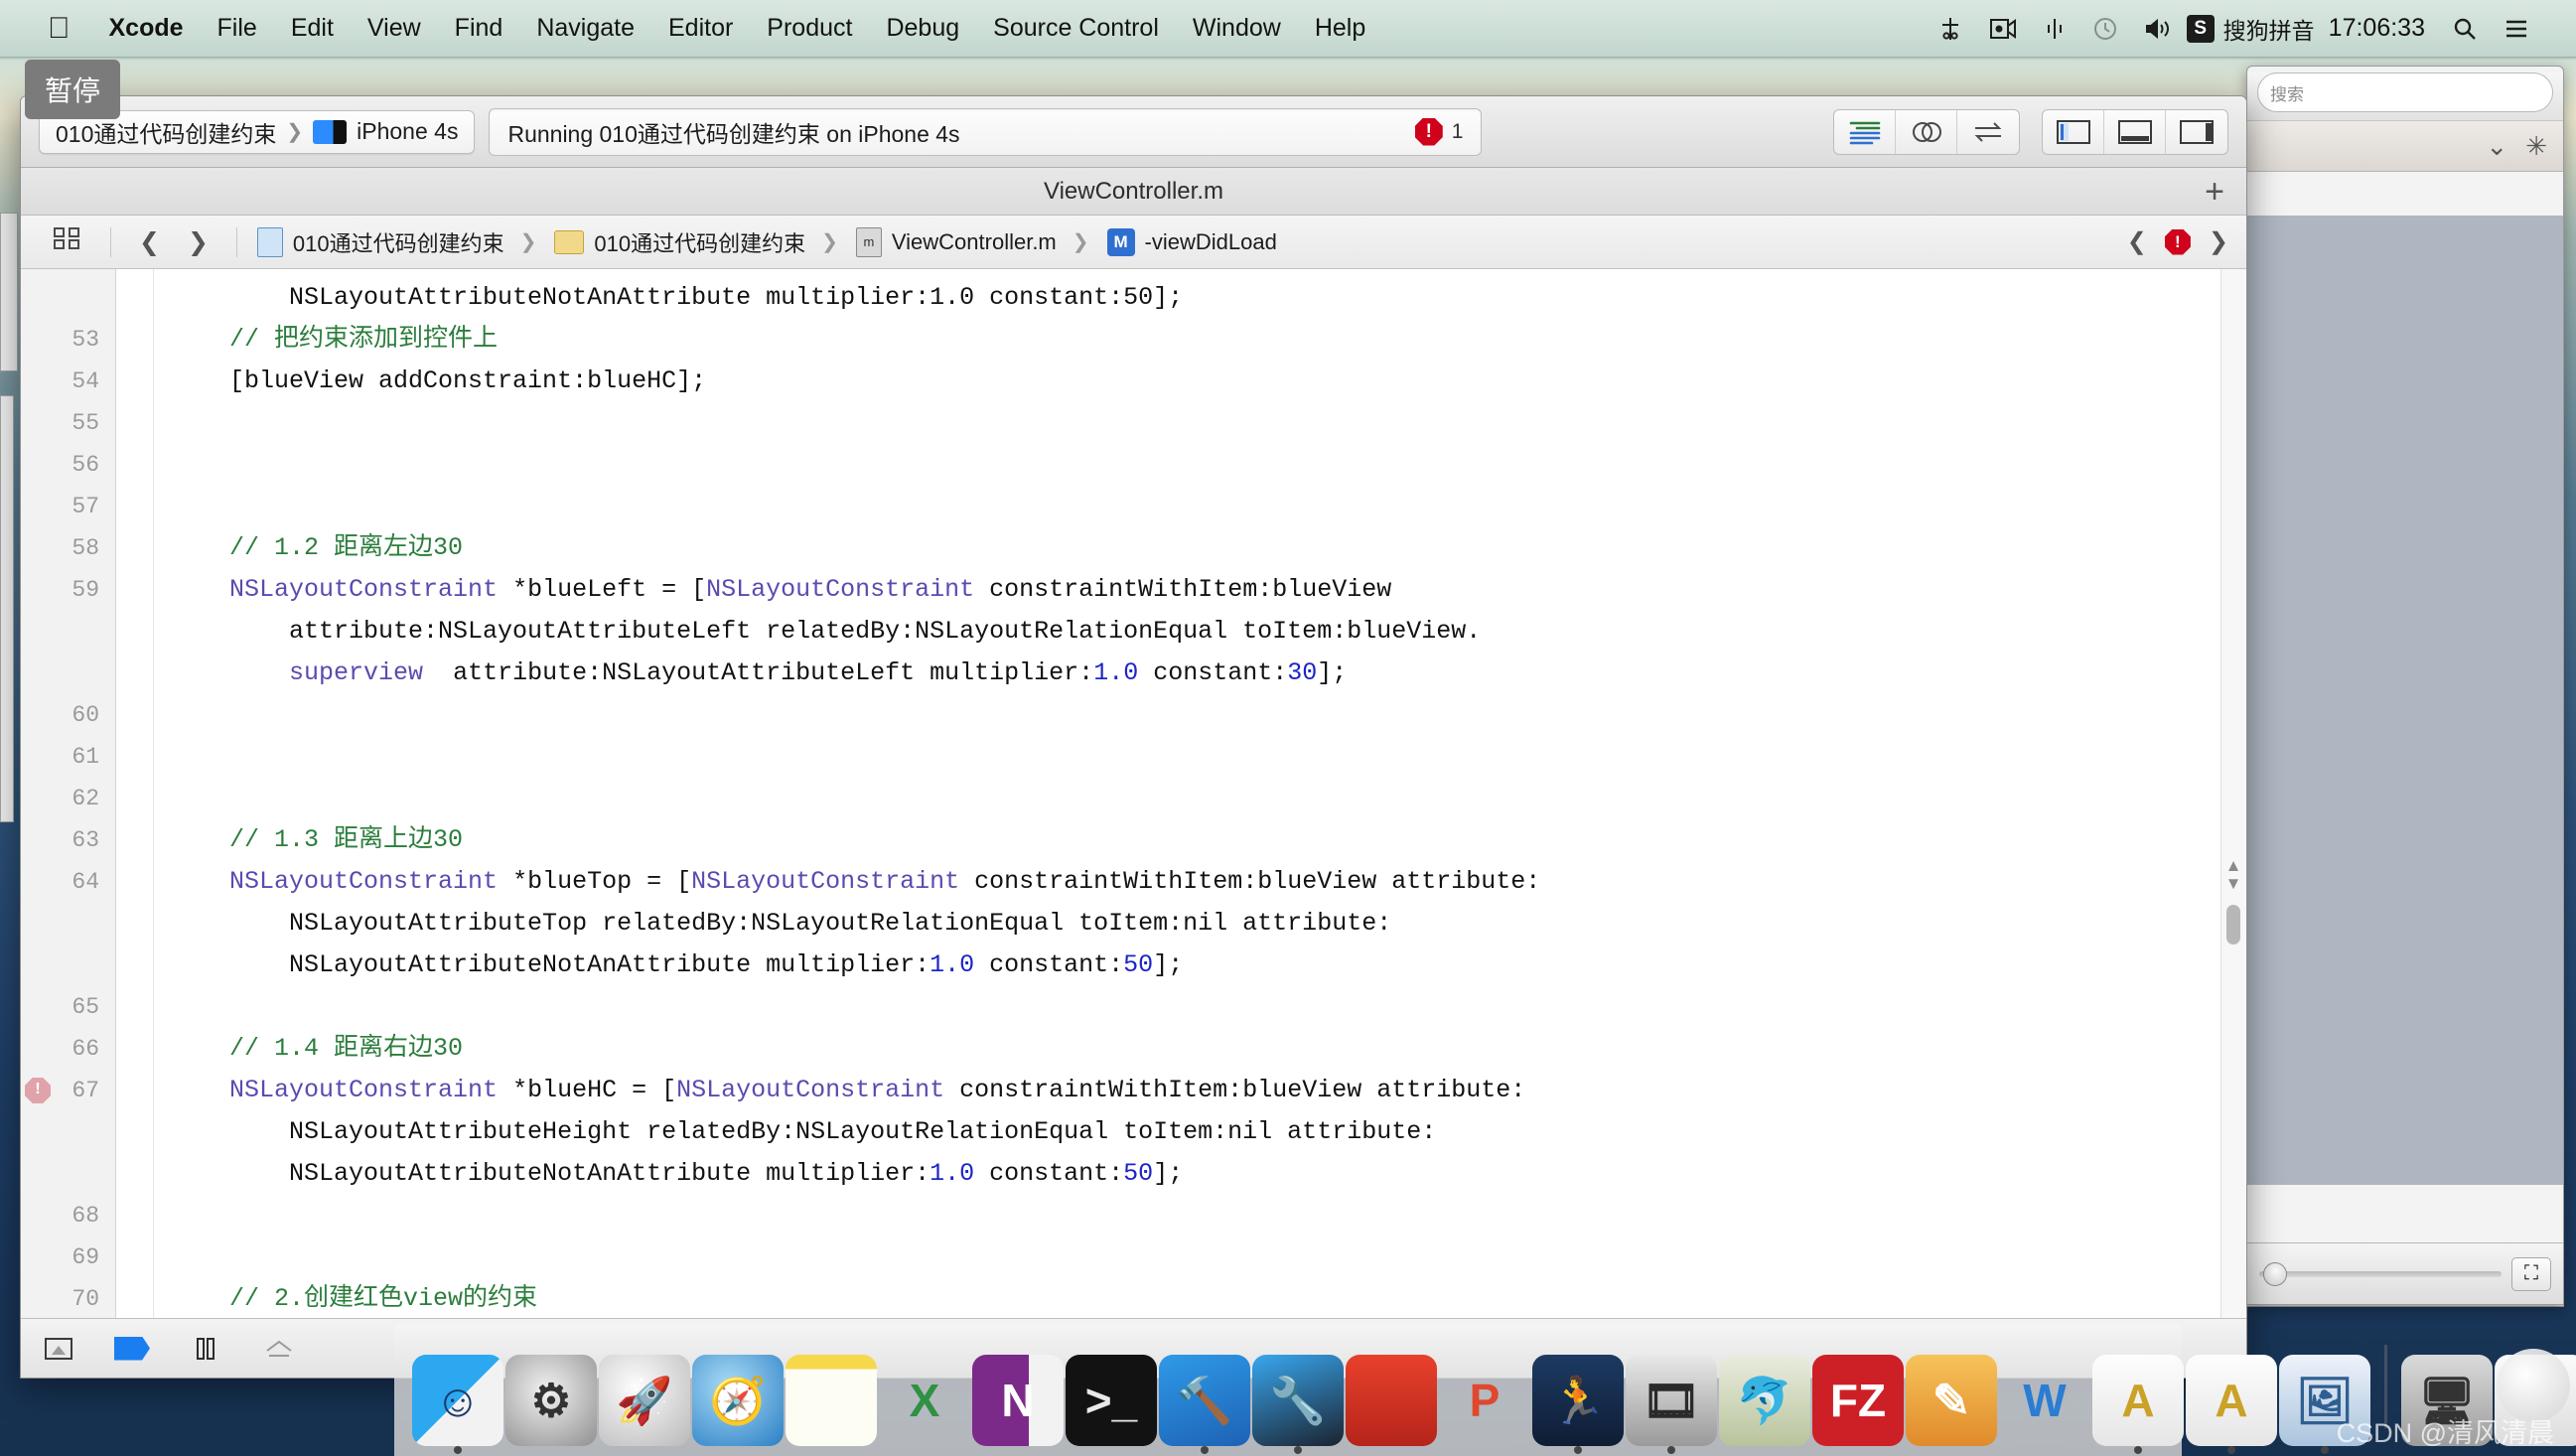 The width and height of the screenshot is (2576, 1456). I want to click on gutter-line-62: 62, so click(68, 798).